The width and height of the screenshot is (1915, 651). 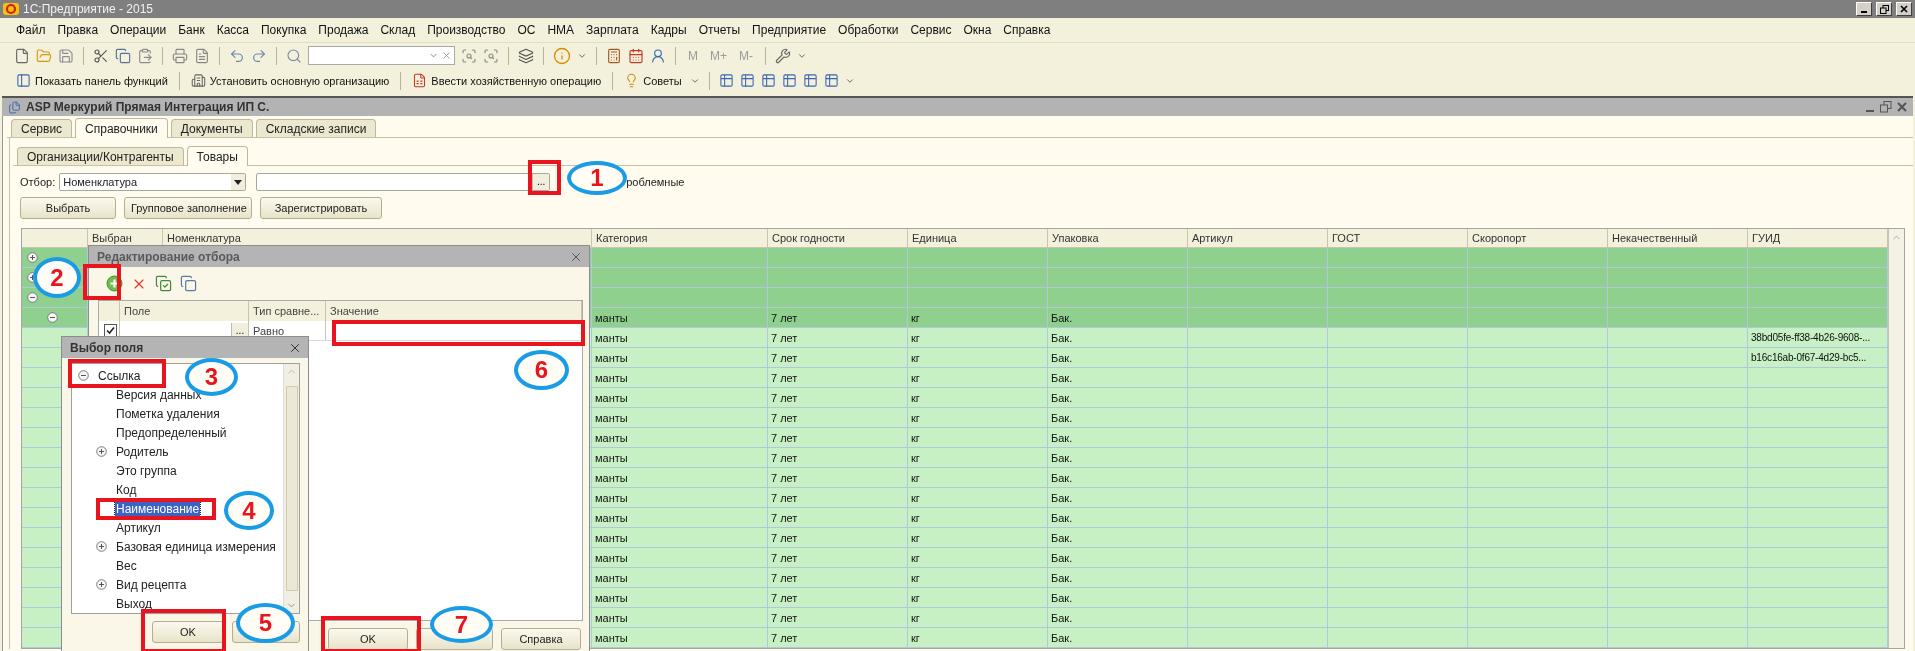 What do you see at coordinates (184, 311) in the screenshot?
I see `column-header: Поле` at bounding box center [184, 311].